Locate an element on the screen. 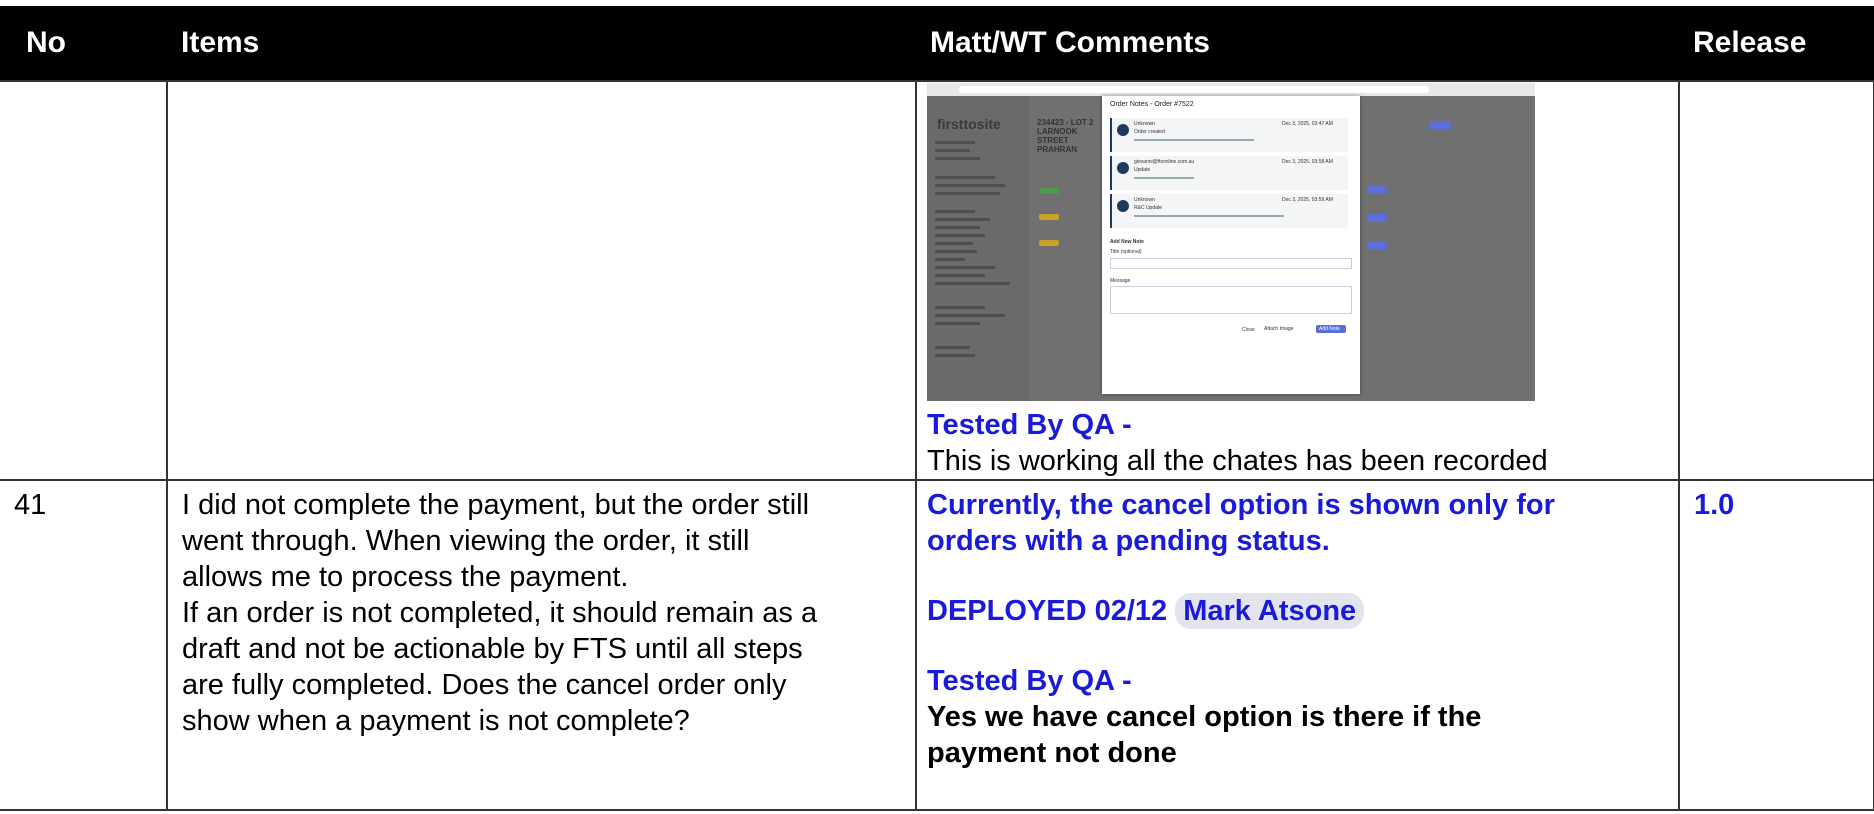 The image size is (1874, 814). note-message-input is located at coordinates (1231, 300).